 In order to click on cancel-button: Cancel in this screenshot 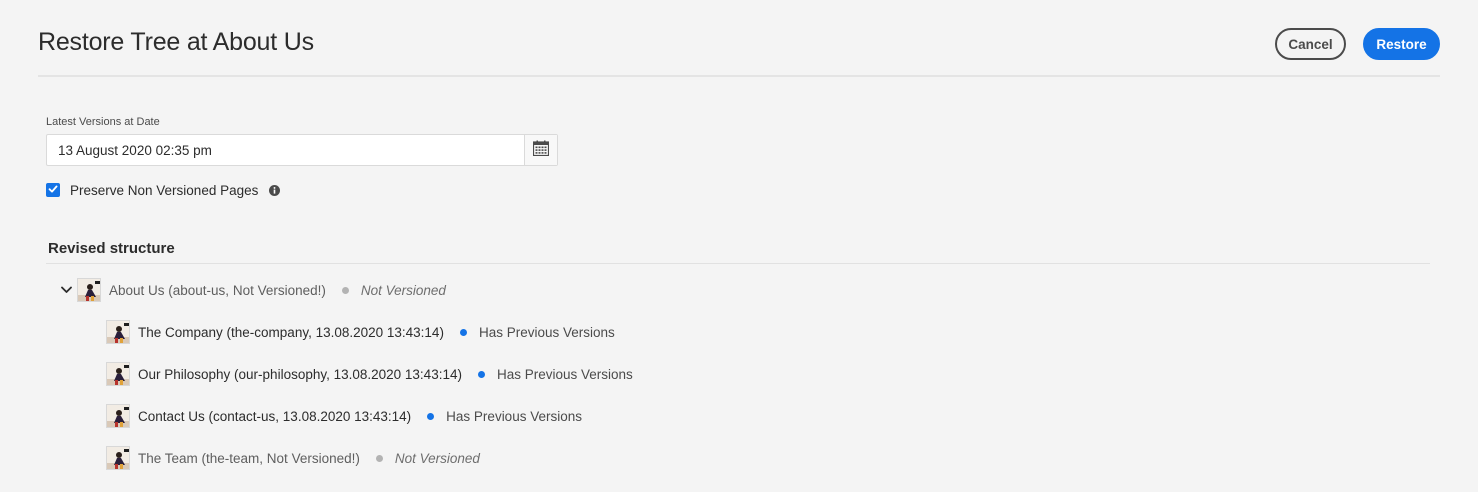, I will do `click(1310, 44)`.